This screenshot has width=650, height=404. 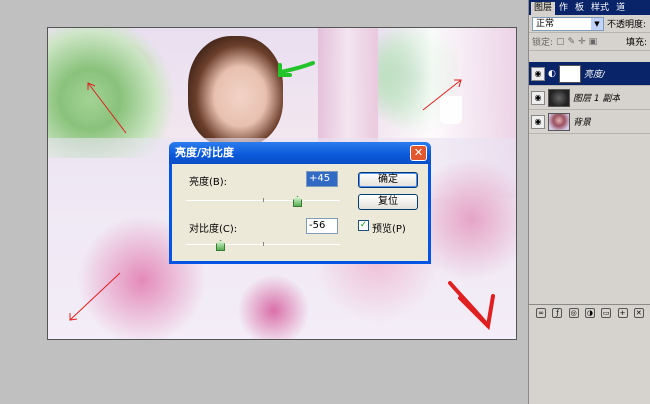 I want to click on red-arrow-top-left, so click(x=107, y=108).